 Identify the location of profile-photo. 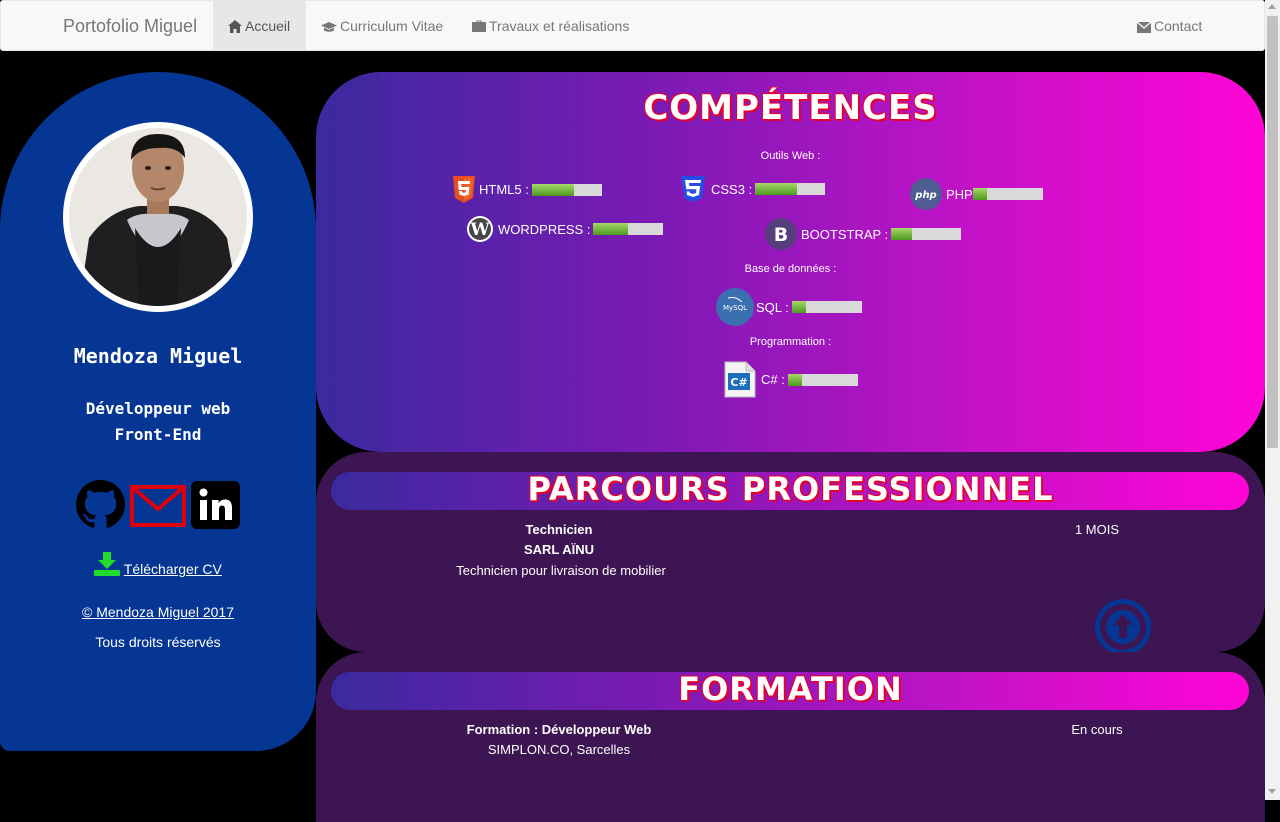
(158, 217).